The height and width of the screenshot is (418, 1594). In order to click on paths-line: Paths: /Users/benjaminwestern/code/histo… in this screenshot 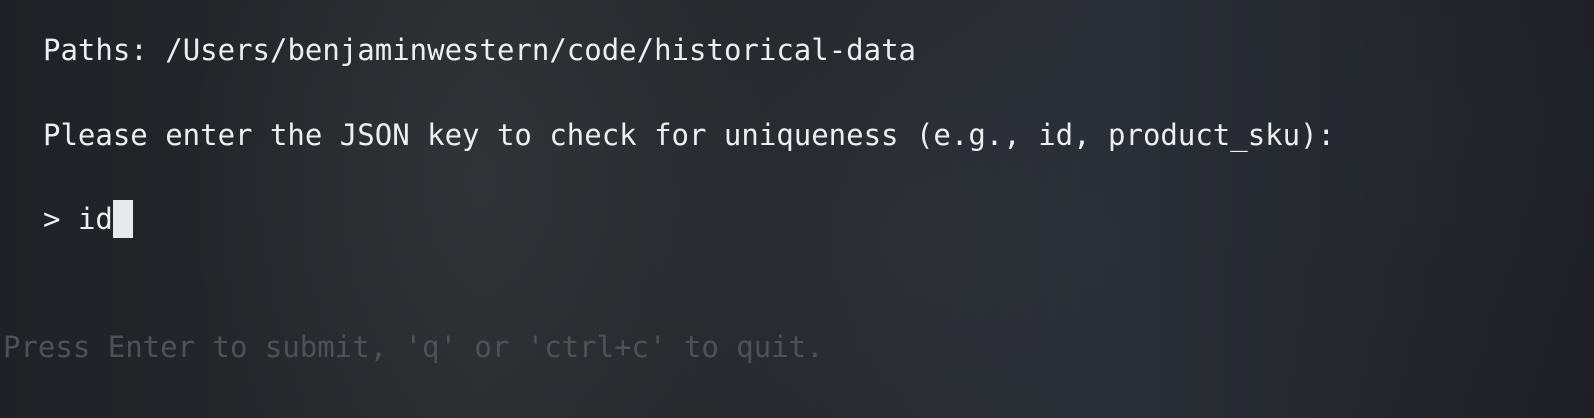, I will do `click(479, 50)`.